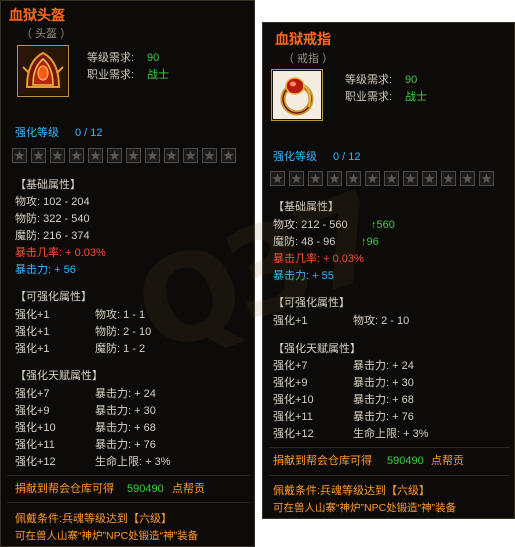 The width and height of the screenshot is (515, 547). Describe the element at coordinates (52, 236) in the screenshot. I see `base-attr-line: 魔防: 216 - 374` at that location.